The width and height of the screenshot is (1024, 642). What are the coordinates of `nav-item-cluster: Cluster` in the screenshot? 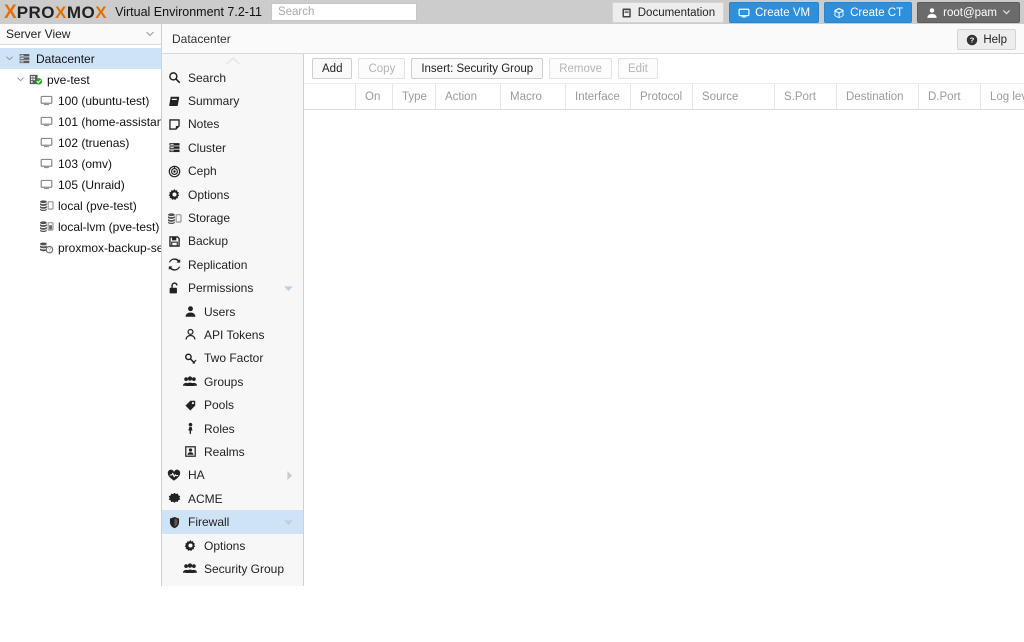 It's located at (232, 147).